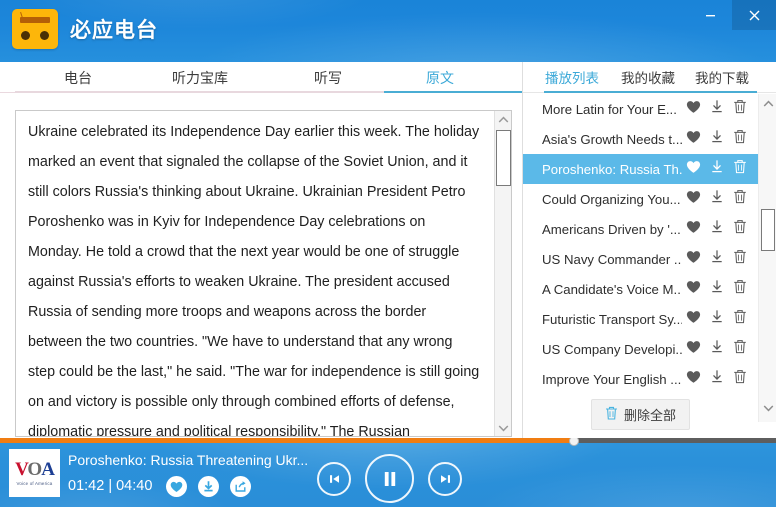 This screenshot has width=776, height=507. Describe the element at coordinates (200, 78) in the screenshot. I see `tab-listening-library: 听力宝库` at that location.